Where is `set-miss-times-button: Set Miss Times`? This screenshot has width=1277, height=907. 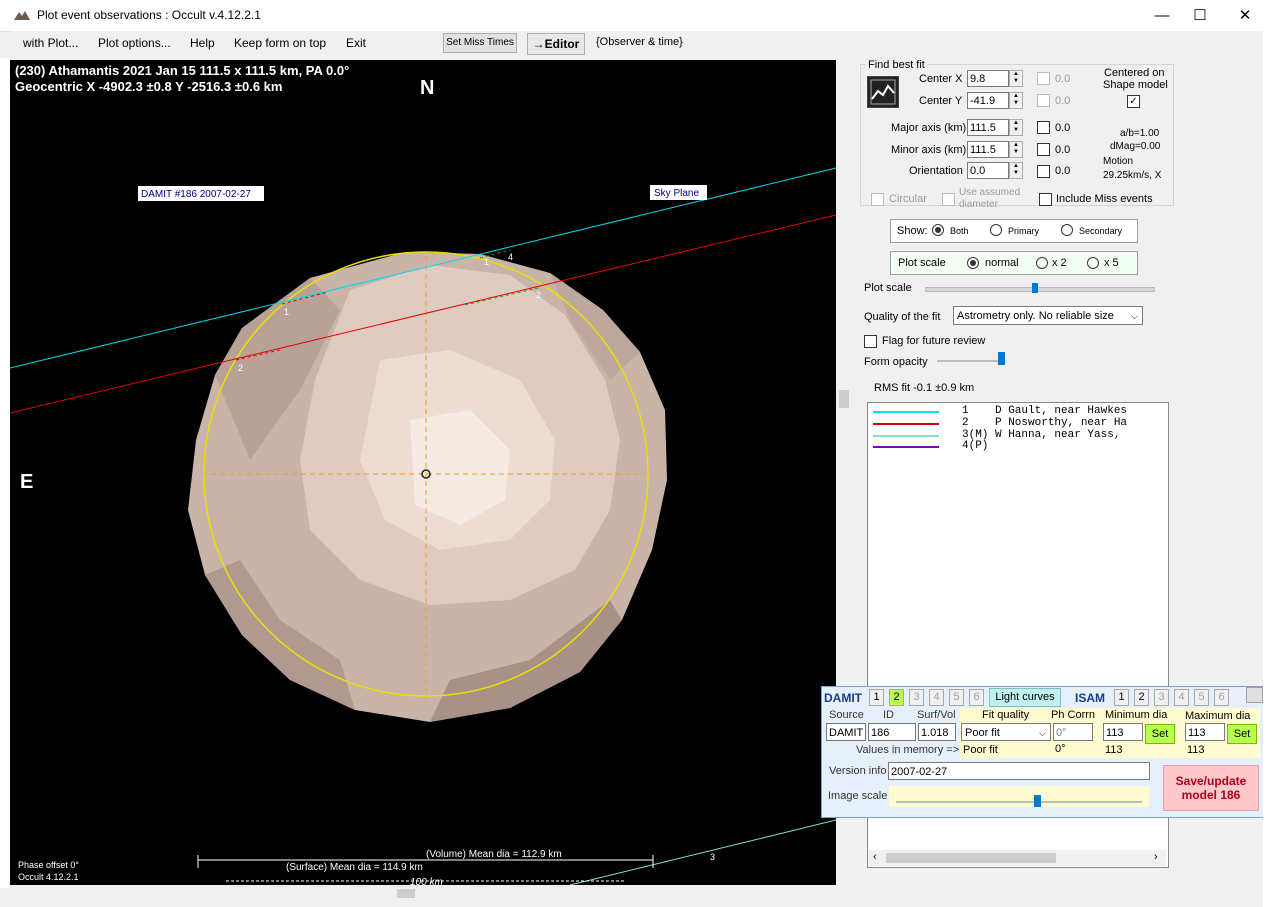
set-miss-times-button: Set Miss Times is located at coordinates (480, 43).